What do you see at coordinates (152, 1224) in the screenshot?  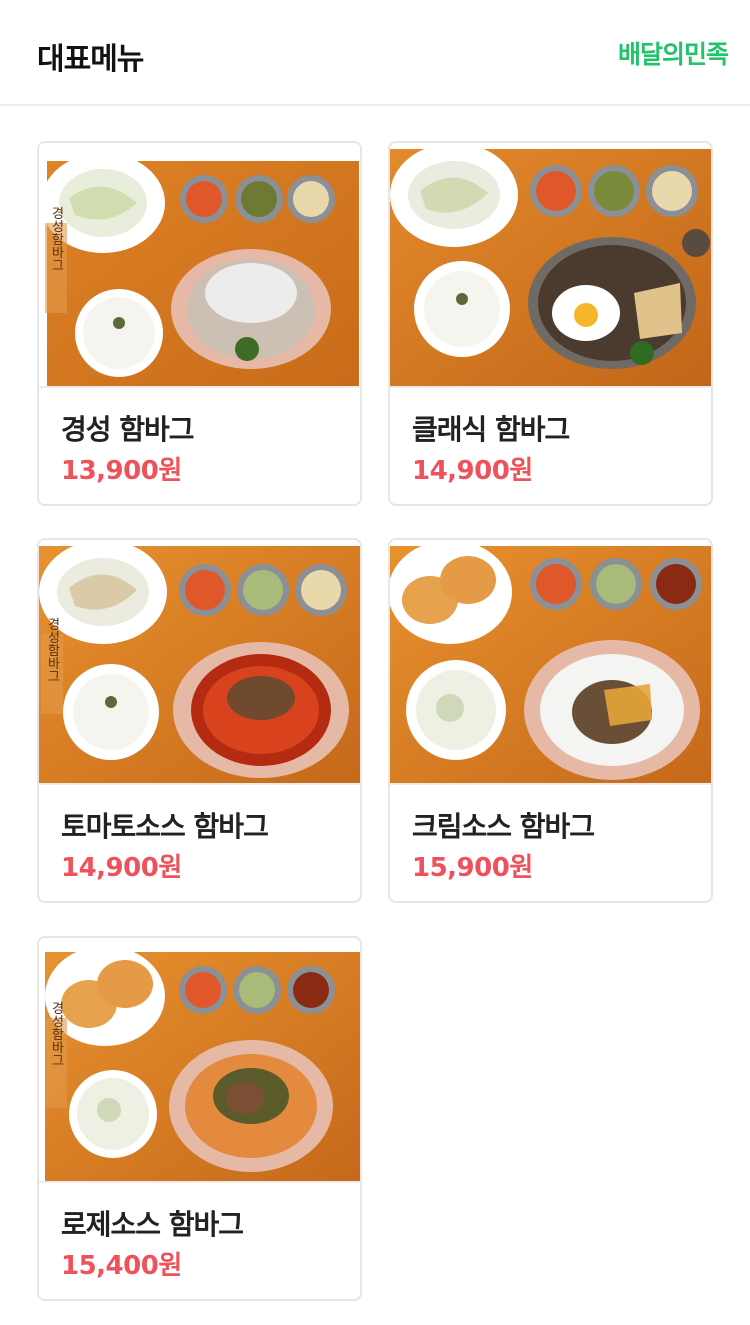 I see `menu-name: 로제소스 함바그` at bounding box center [152, 1224].